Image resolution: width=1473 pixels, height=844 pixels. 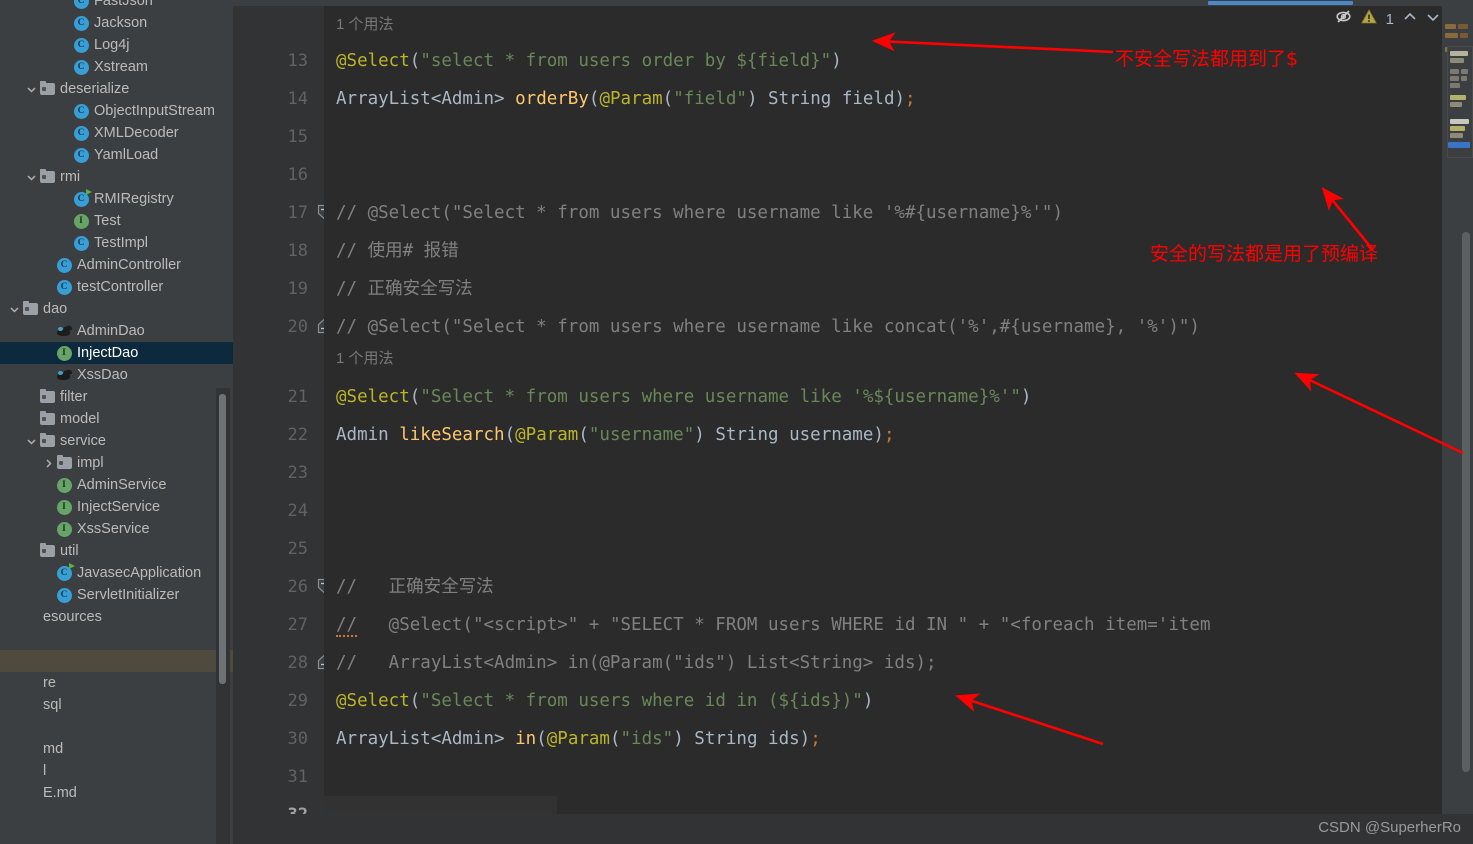 I want to click on tree-item-label: rmi, so click(x=70, y=177).